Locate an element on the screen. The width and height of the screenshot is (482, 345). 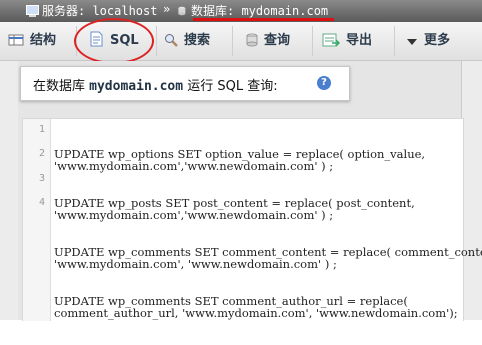
help-icon: ? is located at coordinates (324, 83).